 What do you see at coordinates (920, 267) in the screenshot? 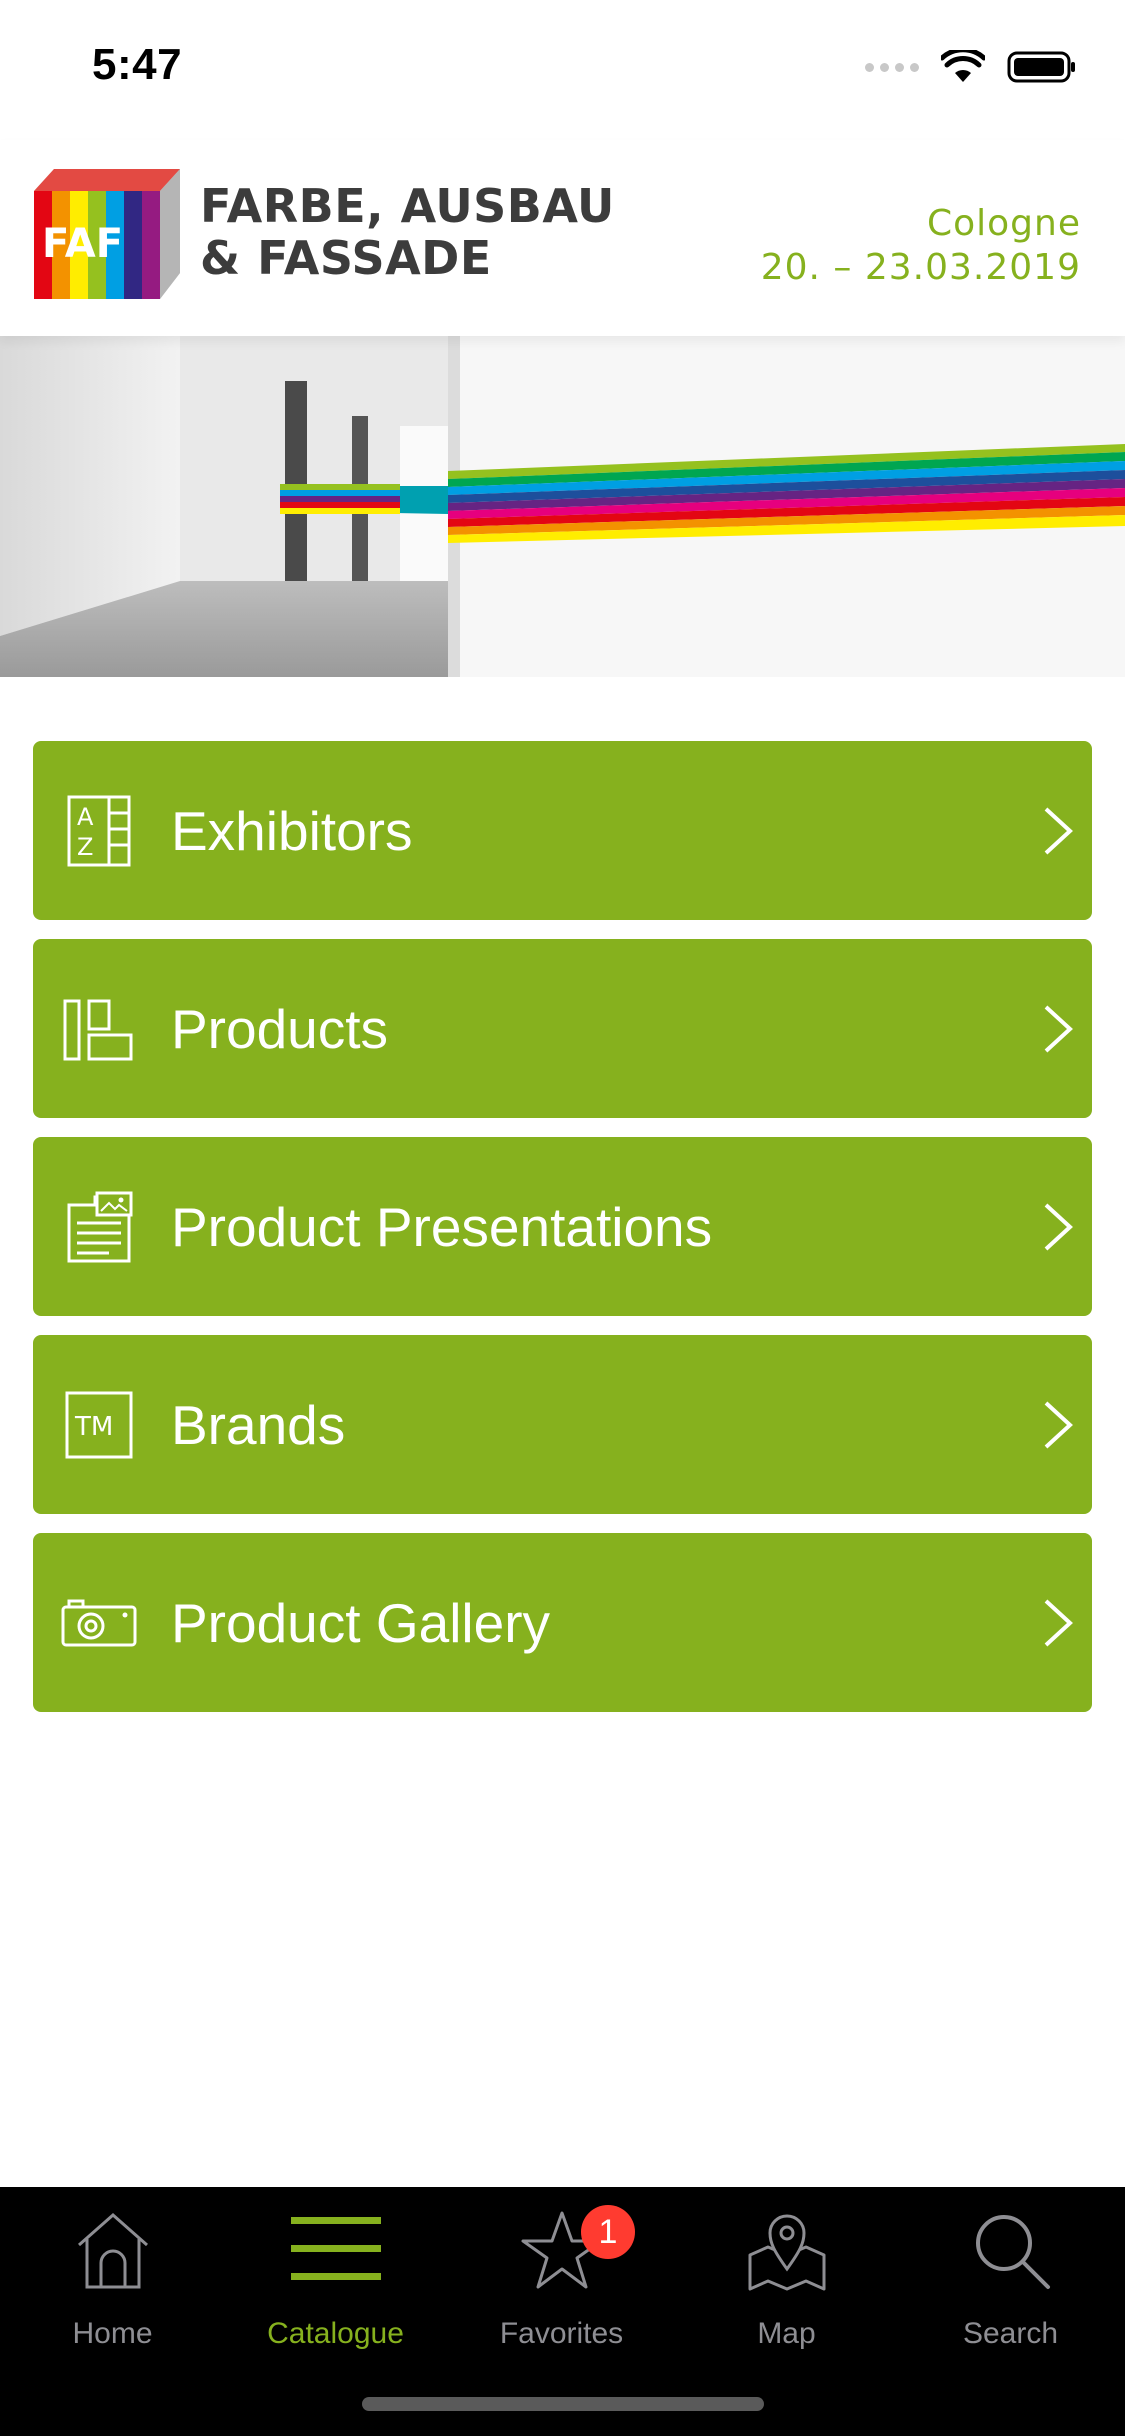
I see `event-dates: 20. – 23.03.2019` at bounding box center [920, 267].